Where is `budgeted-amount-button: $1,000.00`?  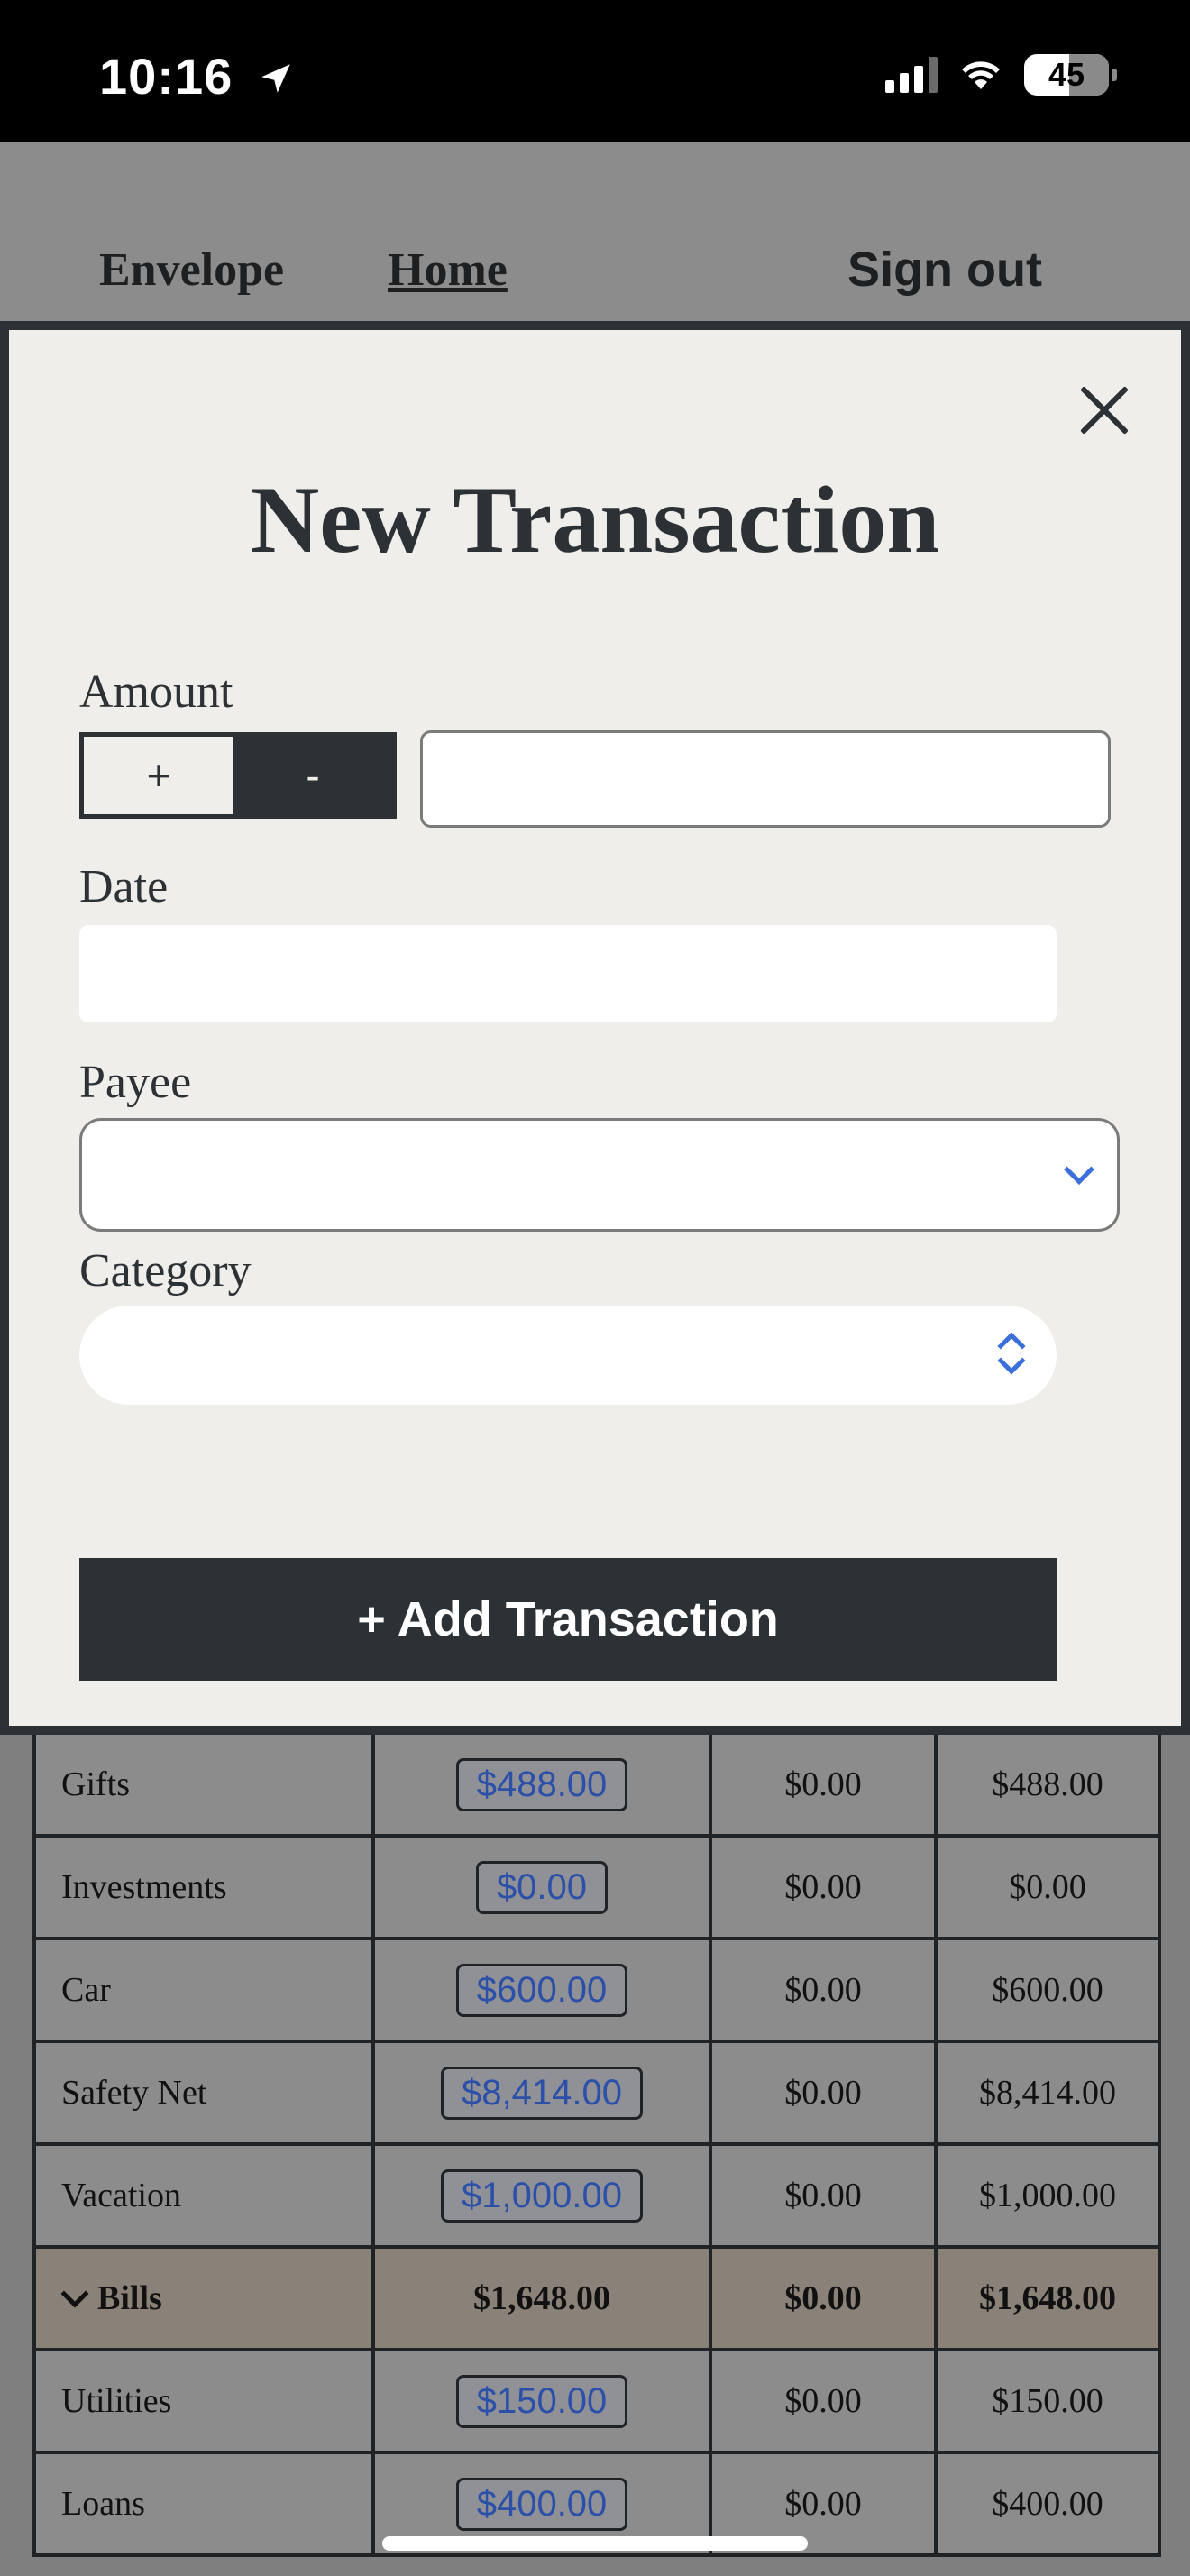 budgeted-amount-button: $1,000.00 is located at coordinates (542, 2195).